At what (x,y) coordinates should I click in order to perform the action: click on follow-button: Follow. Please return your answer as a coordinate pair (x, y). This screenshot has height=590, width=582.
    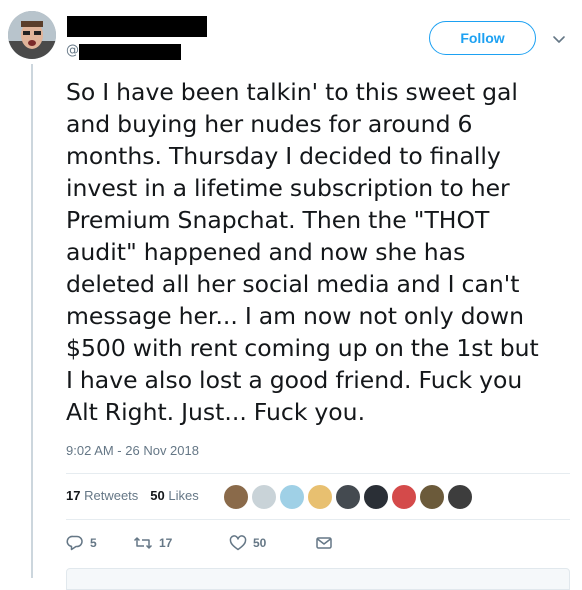
    Looking at the image, I should click on (482, 38).